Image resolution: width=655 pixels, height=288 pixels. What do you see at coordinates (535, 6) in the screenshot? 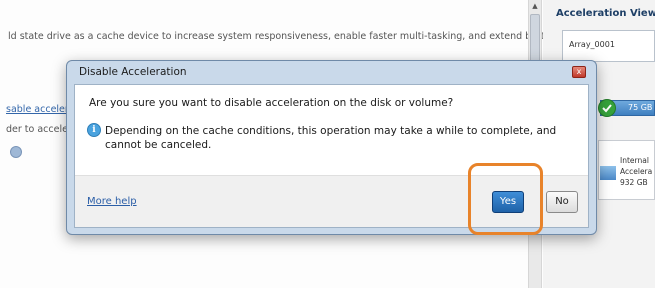
I see `scroll-up-arrow-icon: ▲` at bounding box center [535, 6].